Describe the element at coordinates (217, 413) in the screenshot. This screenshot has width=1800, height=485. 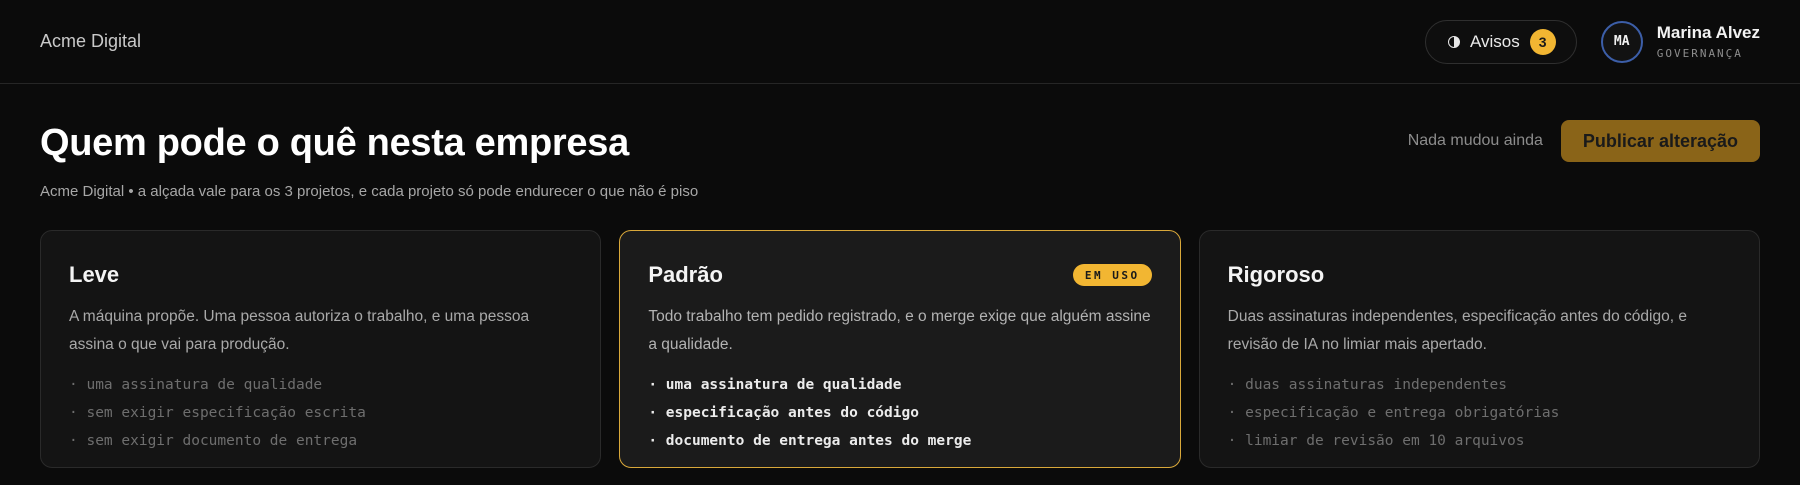
I see `list-item: · sem exigir especificação escrita` at that location.